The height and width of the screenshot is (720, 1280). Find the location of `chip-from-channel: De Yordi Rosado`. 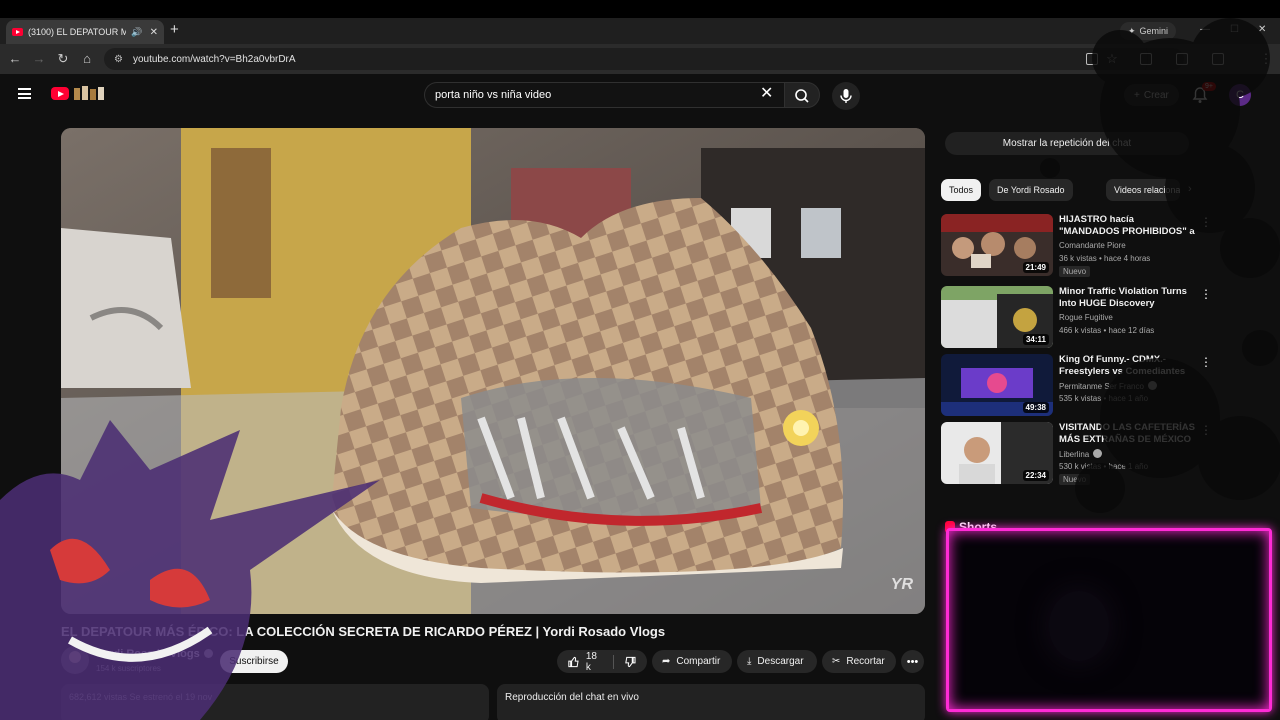

chip-from-channel: De Yordi Rosado is located at coordinates (1031, 190).